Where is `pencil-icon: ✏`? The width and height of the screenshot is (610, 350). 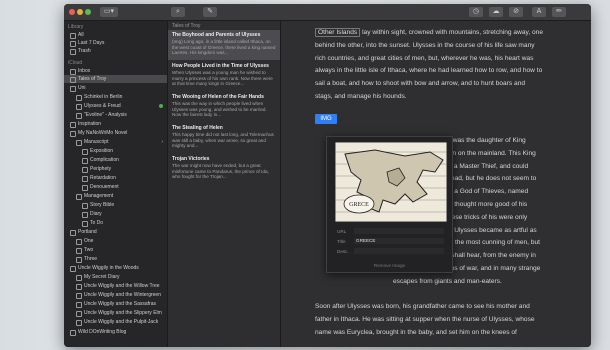 pencil-icon: ✏ is located at coordinates (559, 11).